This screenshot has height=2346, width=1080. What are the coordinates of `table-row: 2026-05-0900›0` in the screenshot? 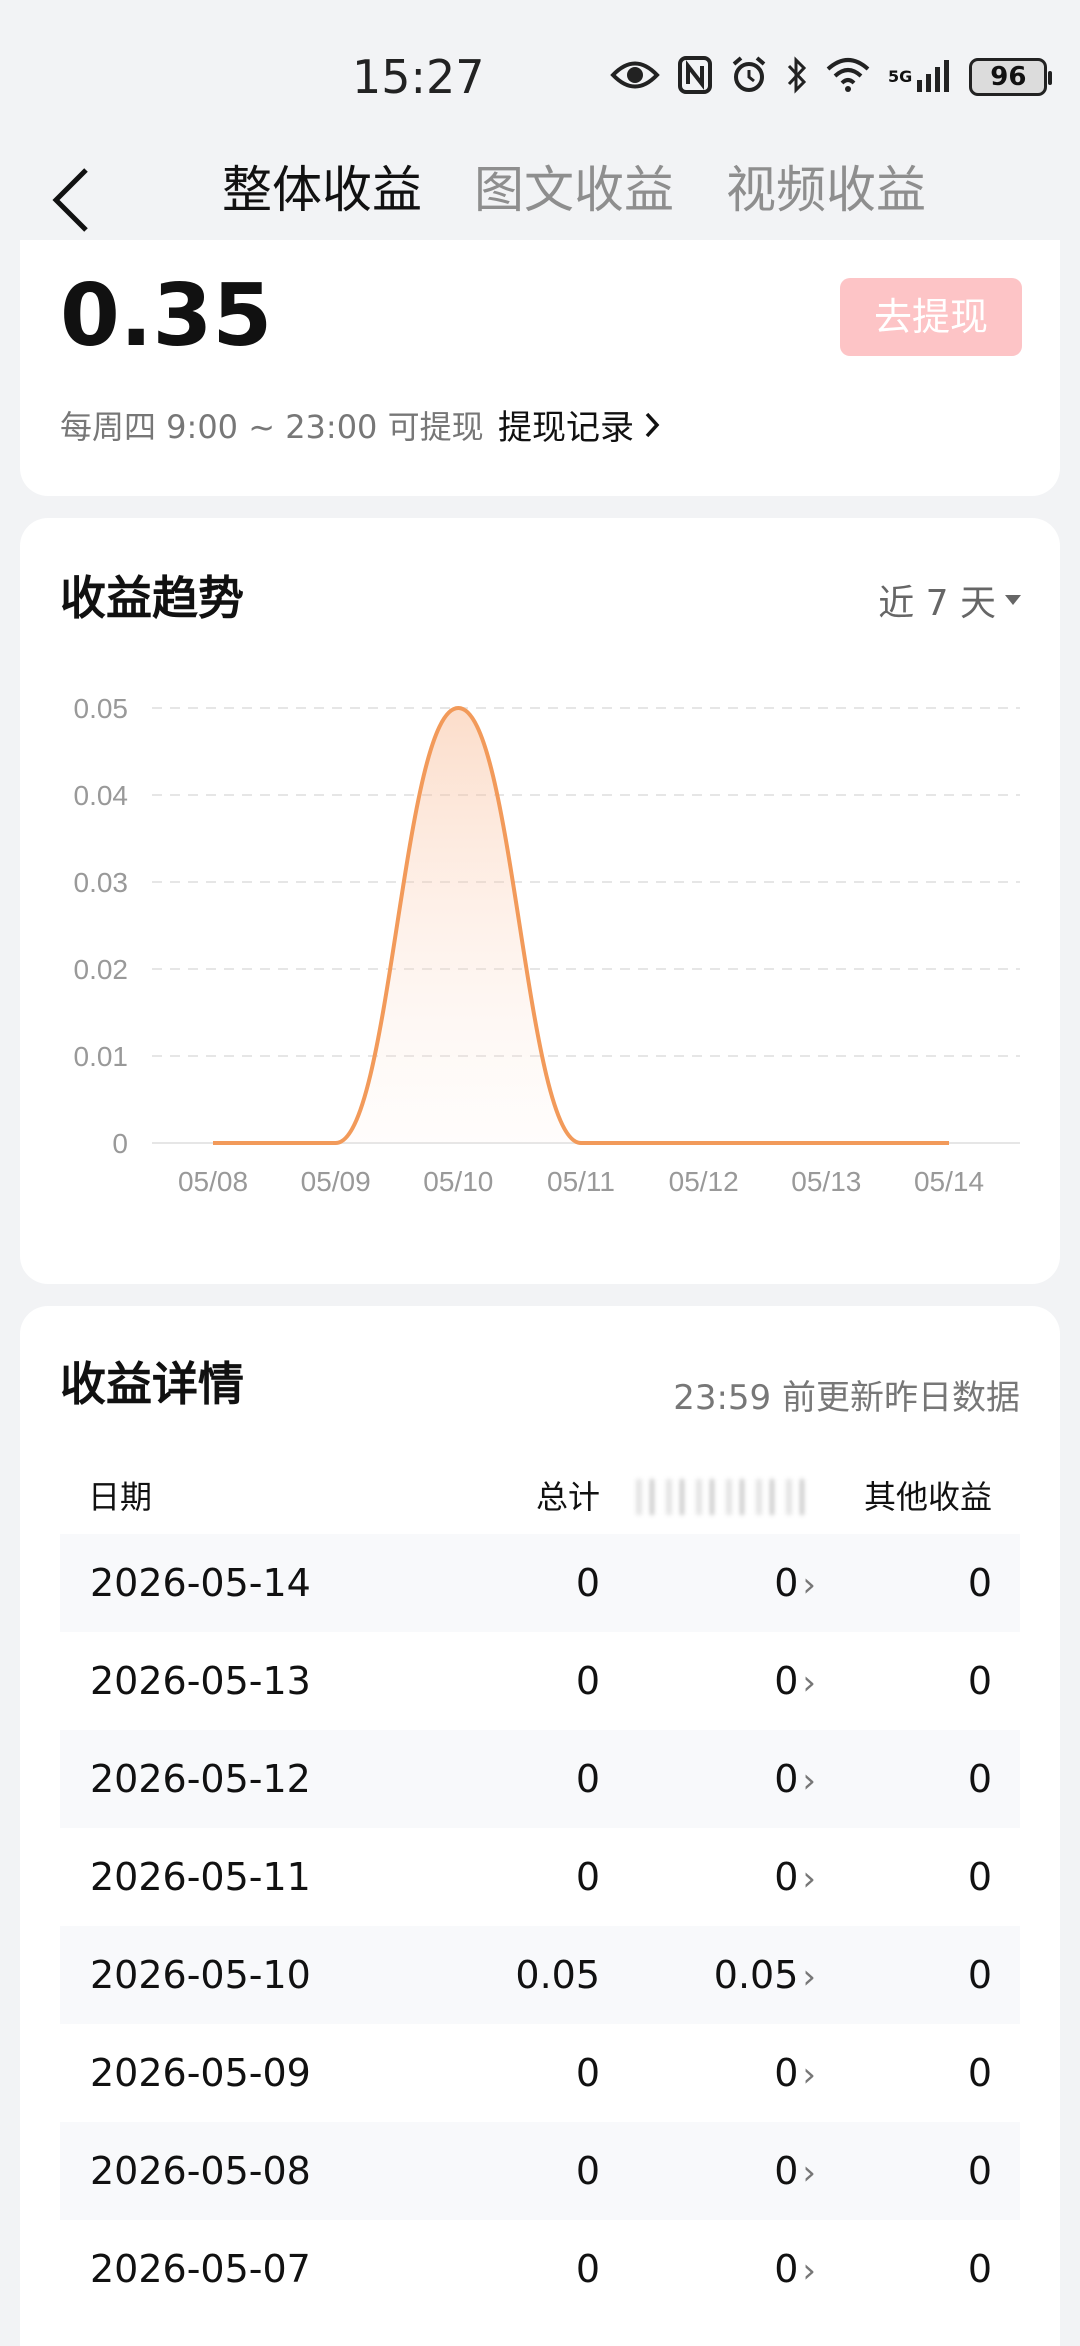 It's located at (540, 2073).